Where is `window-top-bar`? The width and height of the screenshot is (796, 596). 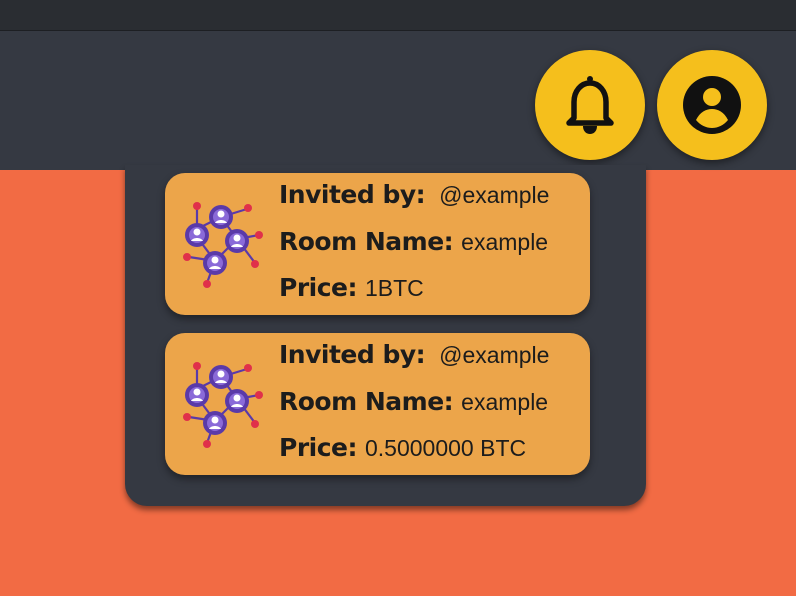 window-top-bar is located at coordinates (398, 15).